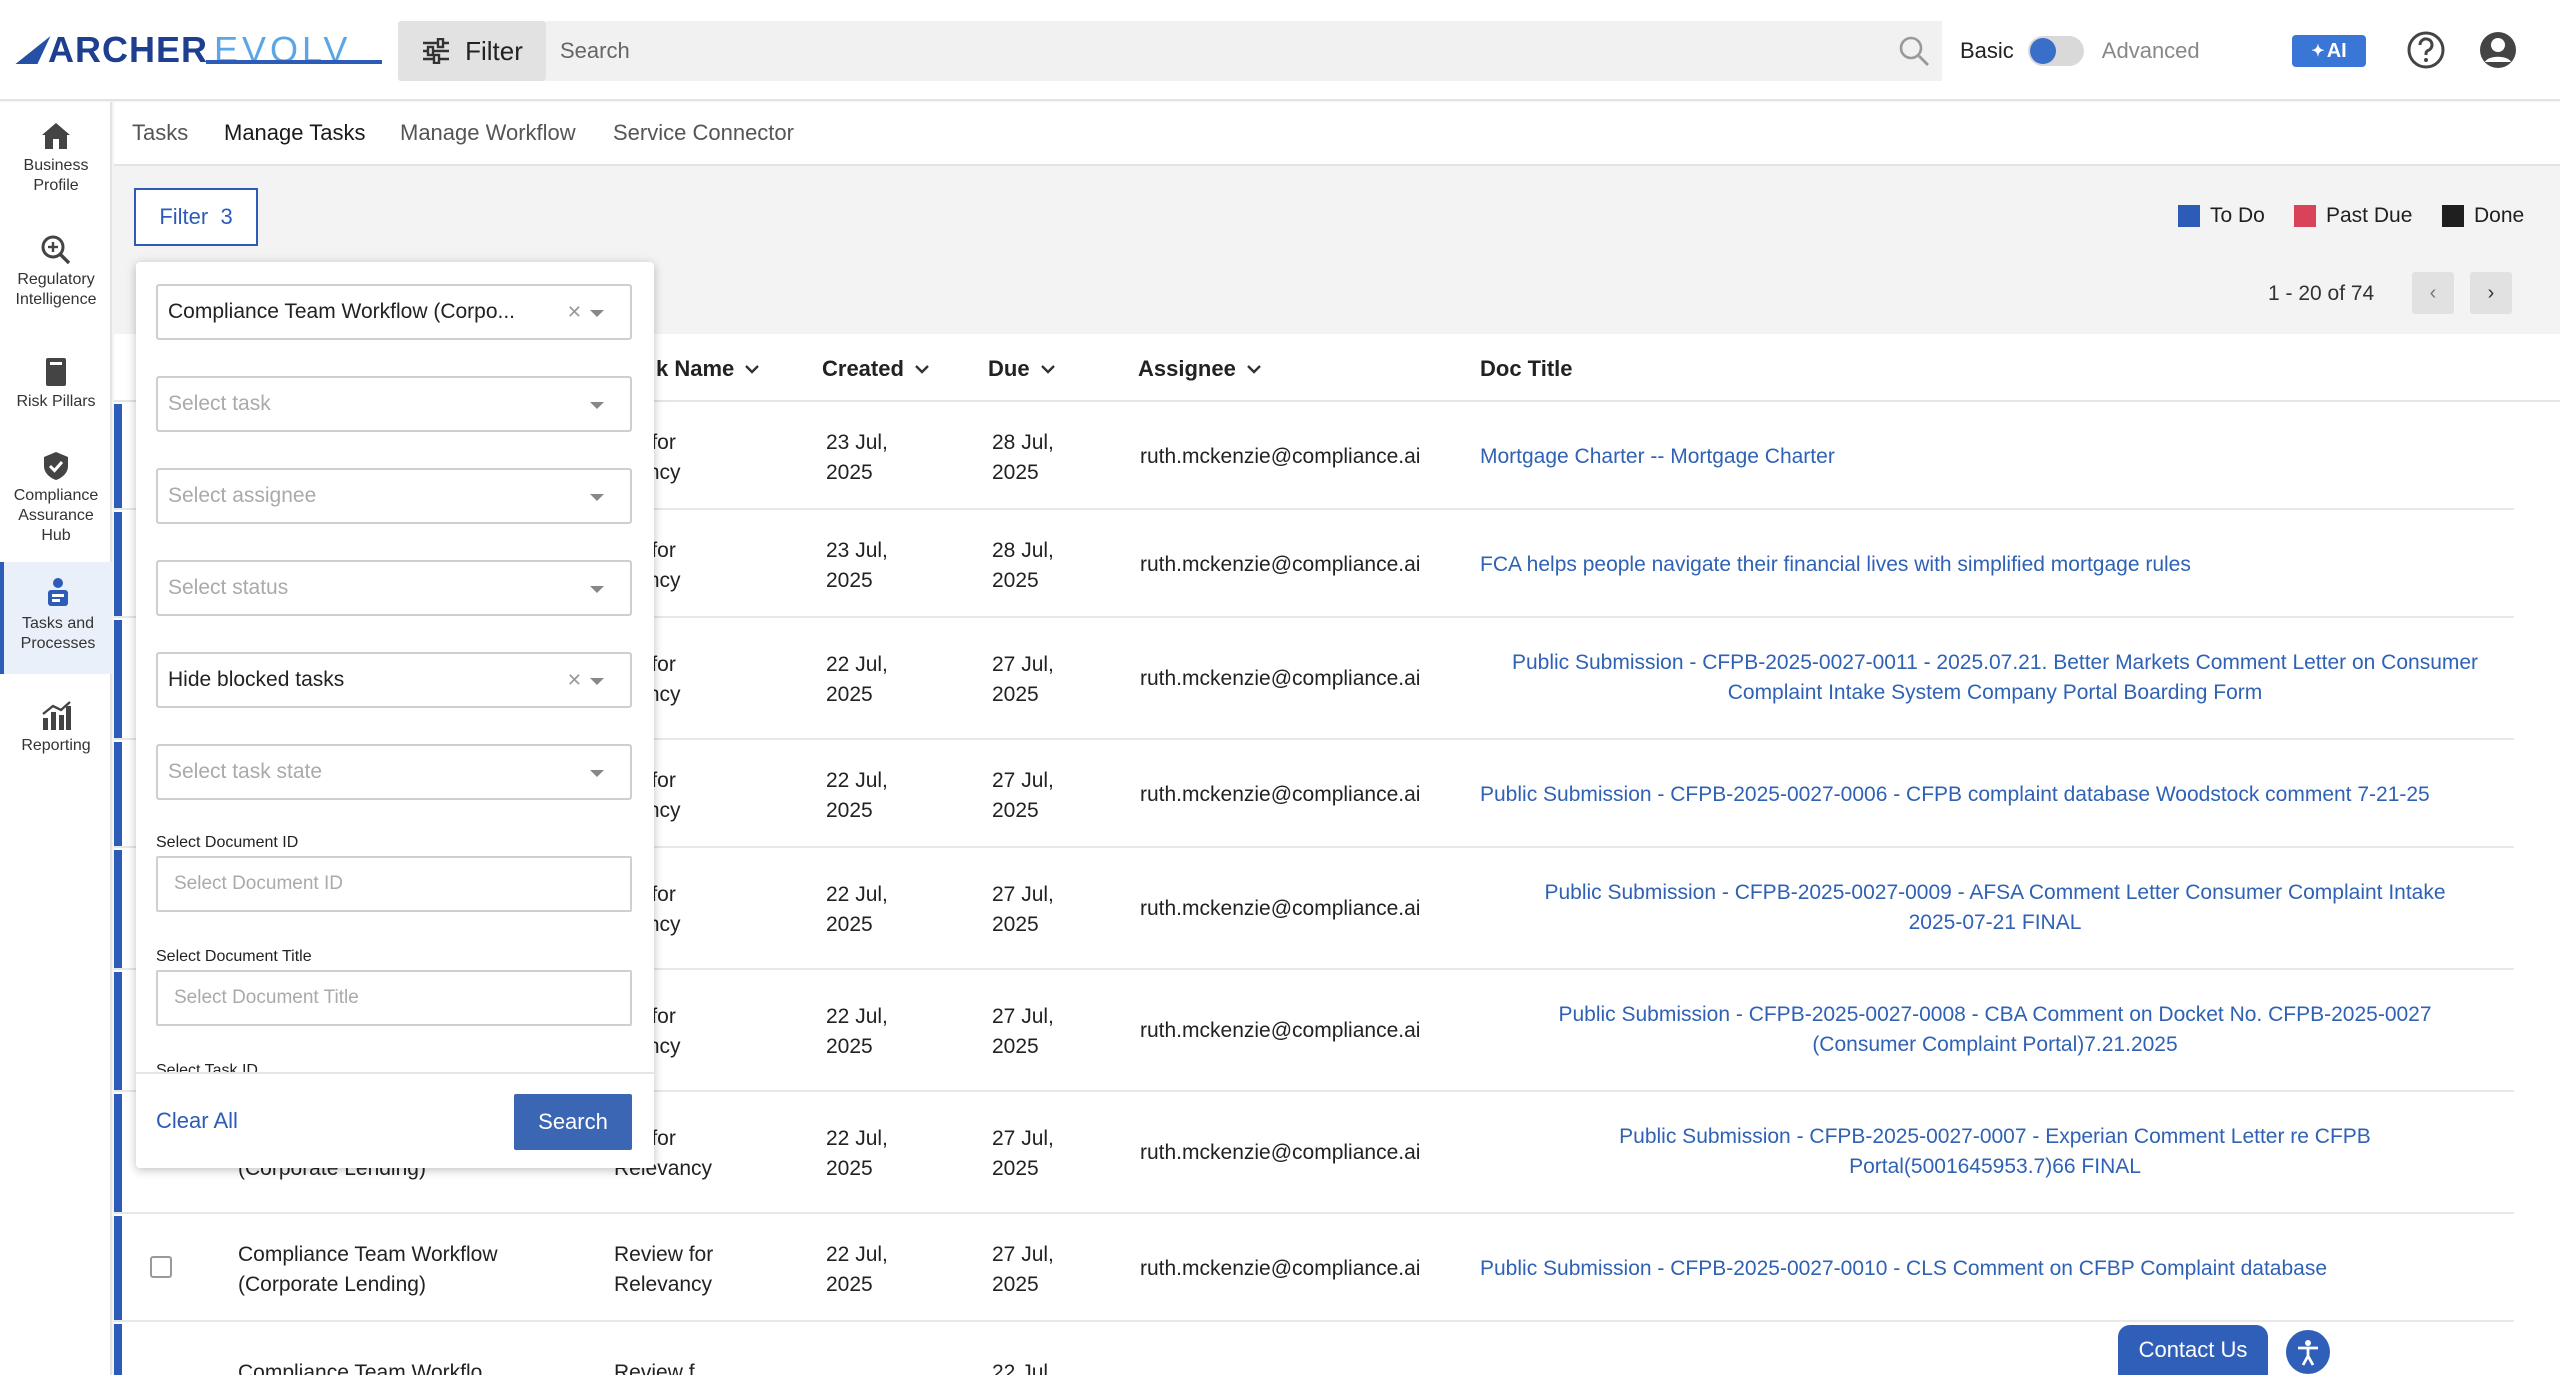 The width and height of the screenshot is (2560, 1375). What do you see at coordinates (56, 728) in the screenshot?
I see `nav-reporting: Reporting` at bounding box center [56, 728].